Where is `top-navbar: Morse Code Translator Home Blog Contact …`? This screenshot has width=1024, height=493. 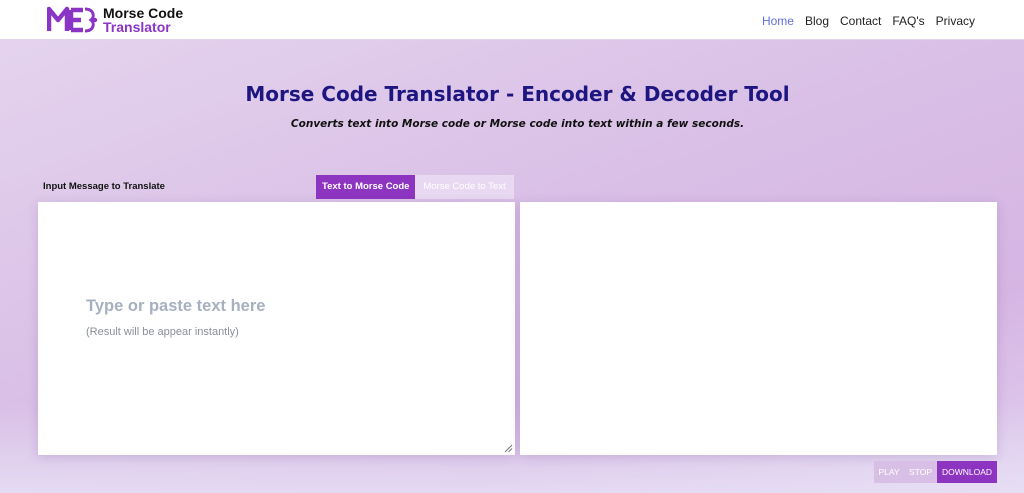 top-navbar: Morse Code Translator Home Blog Contact … is located at coordinates (512, 20).